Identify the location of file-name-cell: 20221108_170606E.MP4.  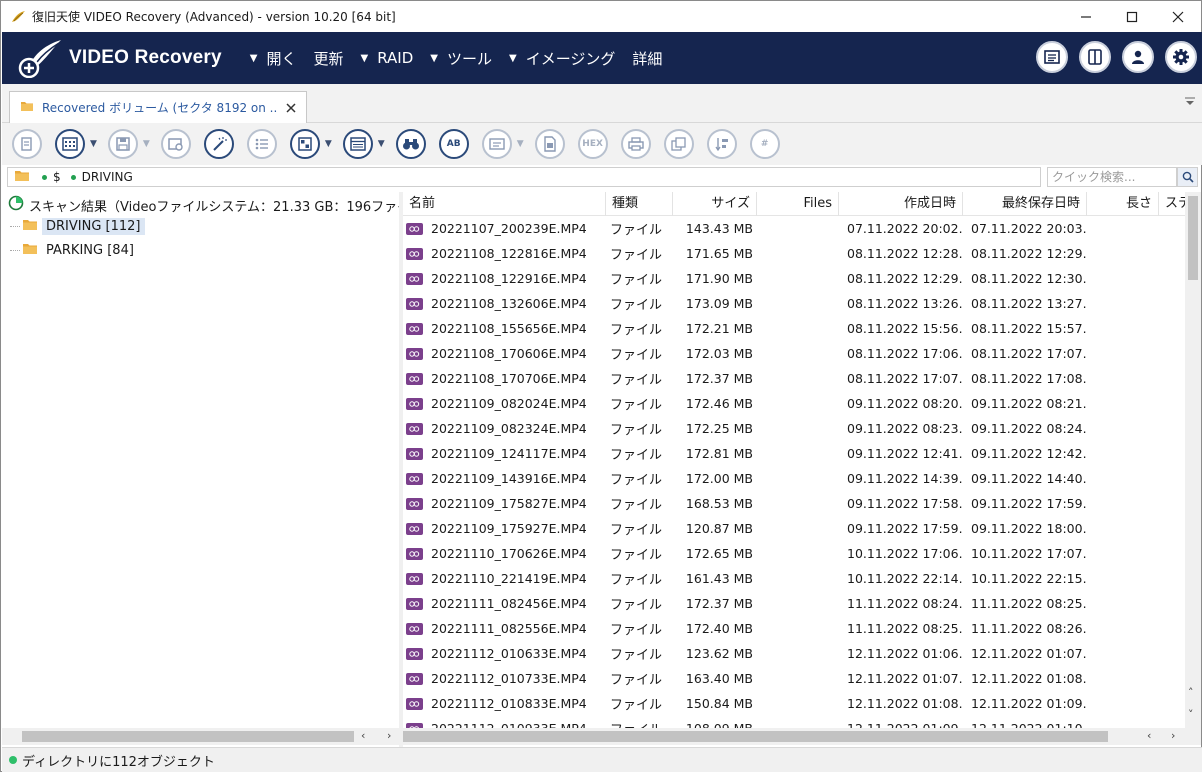
(504, 353).